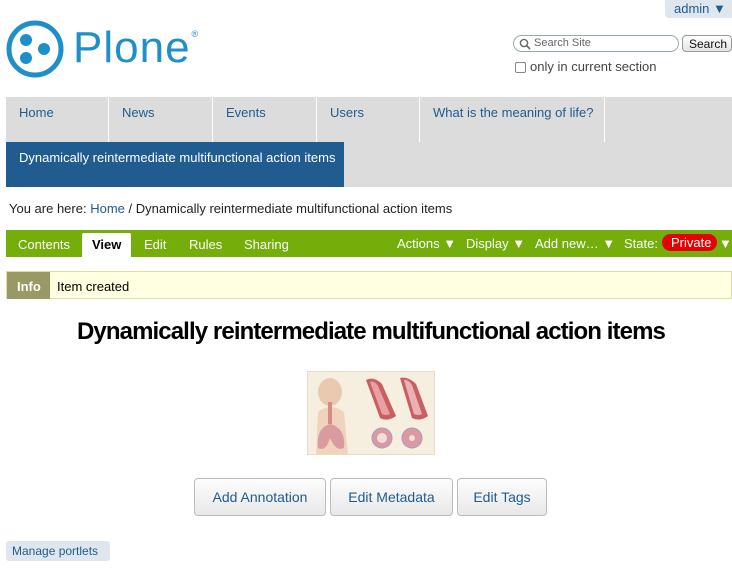 The height and width of the screenshot is (574, 732). Describe the element at coordinates (593, 66) in the screenshot. I see `current-section-label: only in current section` at that location.